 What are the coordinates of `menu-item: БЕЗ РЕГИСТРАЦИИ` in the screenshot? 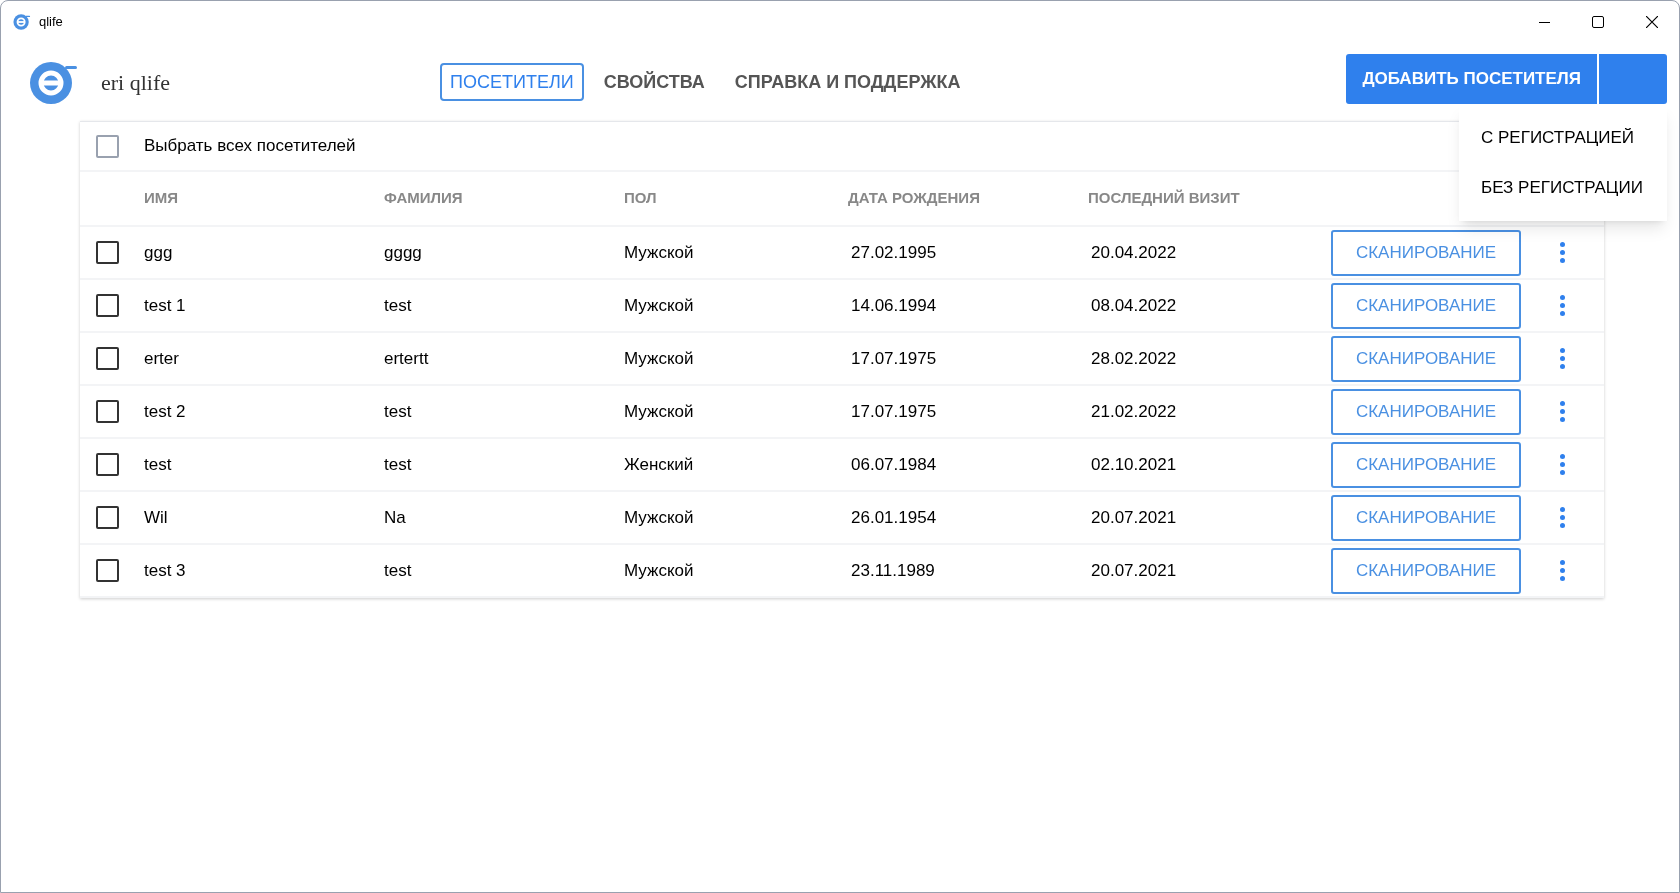 It's located at (1563, 188).